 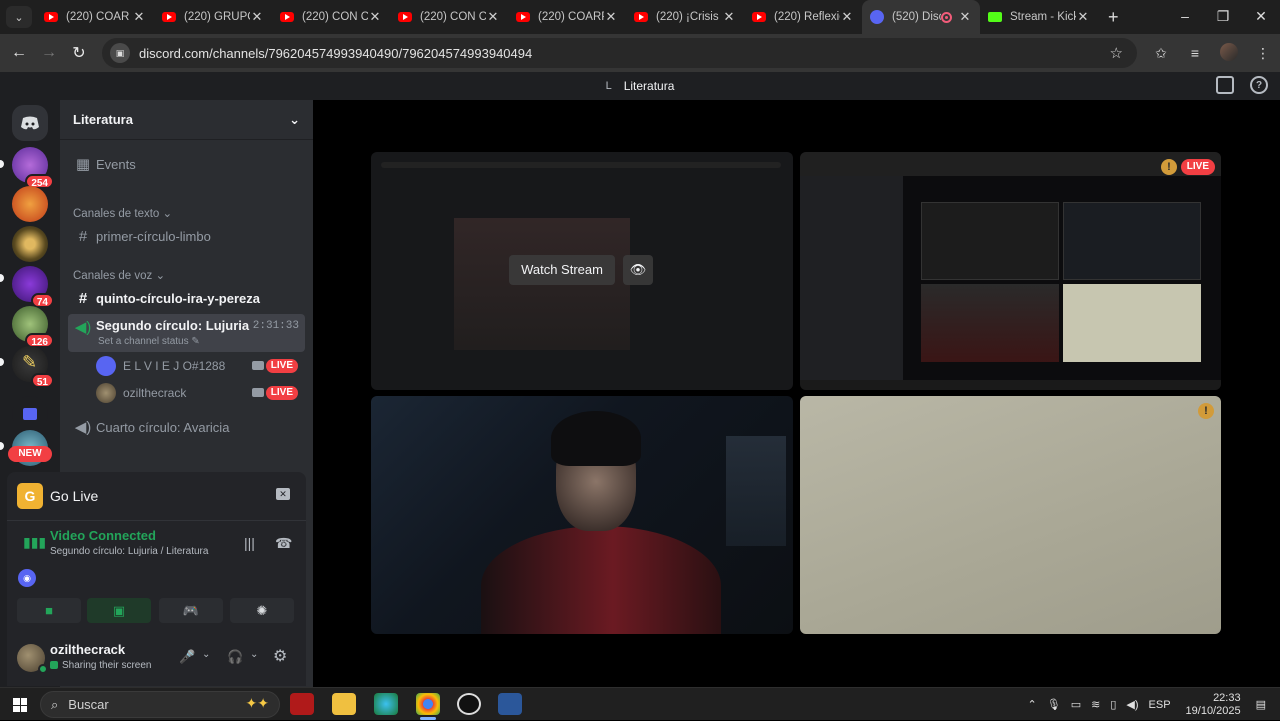 What do you see at coordinates (1054, 704) in the screenshot?
I see `microphone-icon: 🎙` at bounding box center [1054, 704].